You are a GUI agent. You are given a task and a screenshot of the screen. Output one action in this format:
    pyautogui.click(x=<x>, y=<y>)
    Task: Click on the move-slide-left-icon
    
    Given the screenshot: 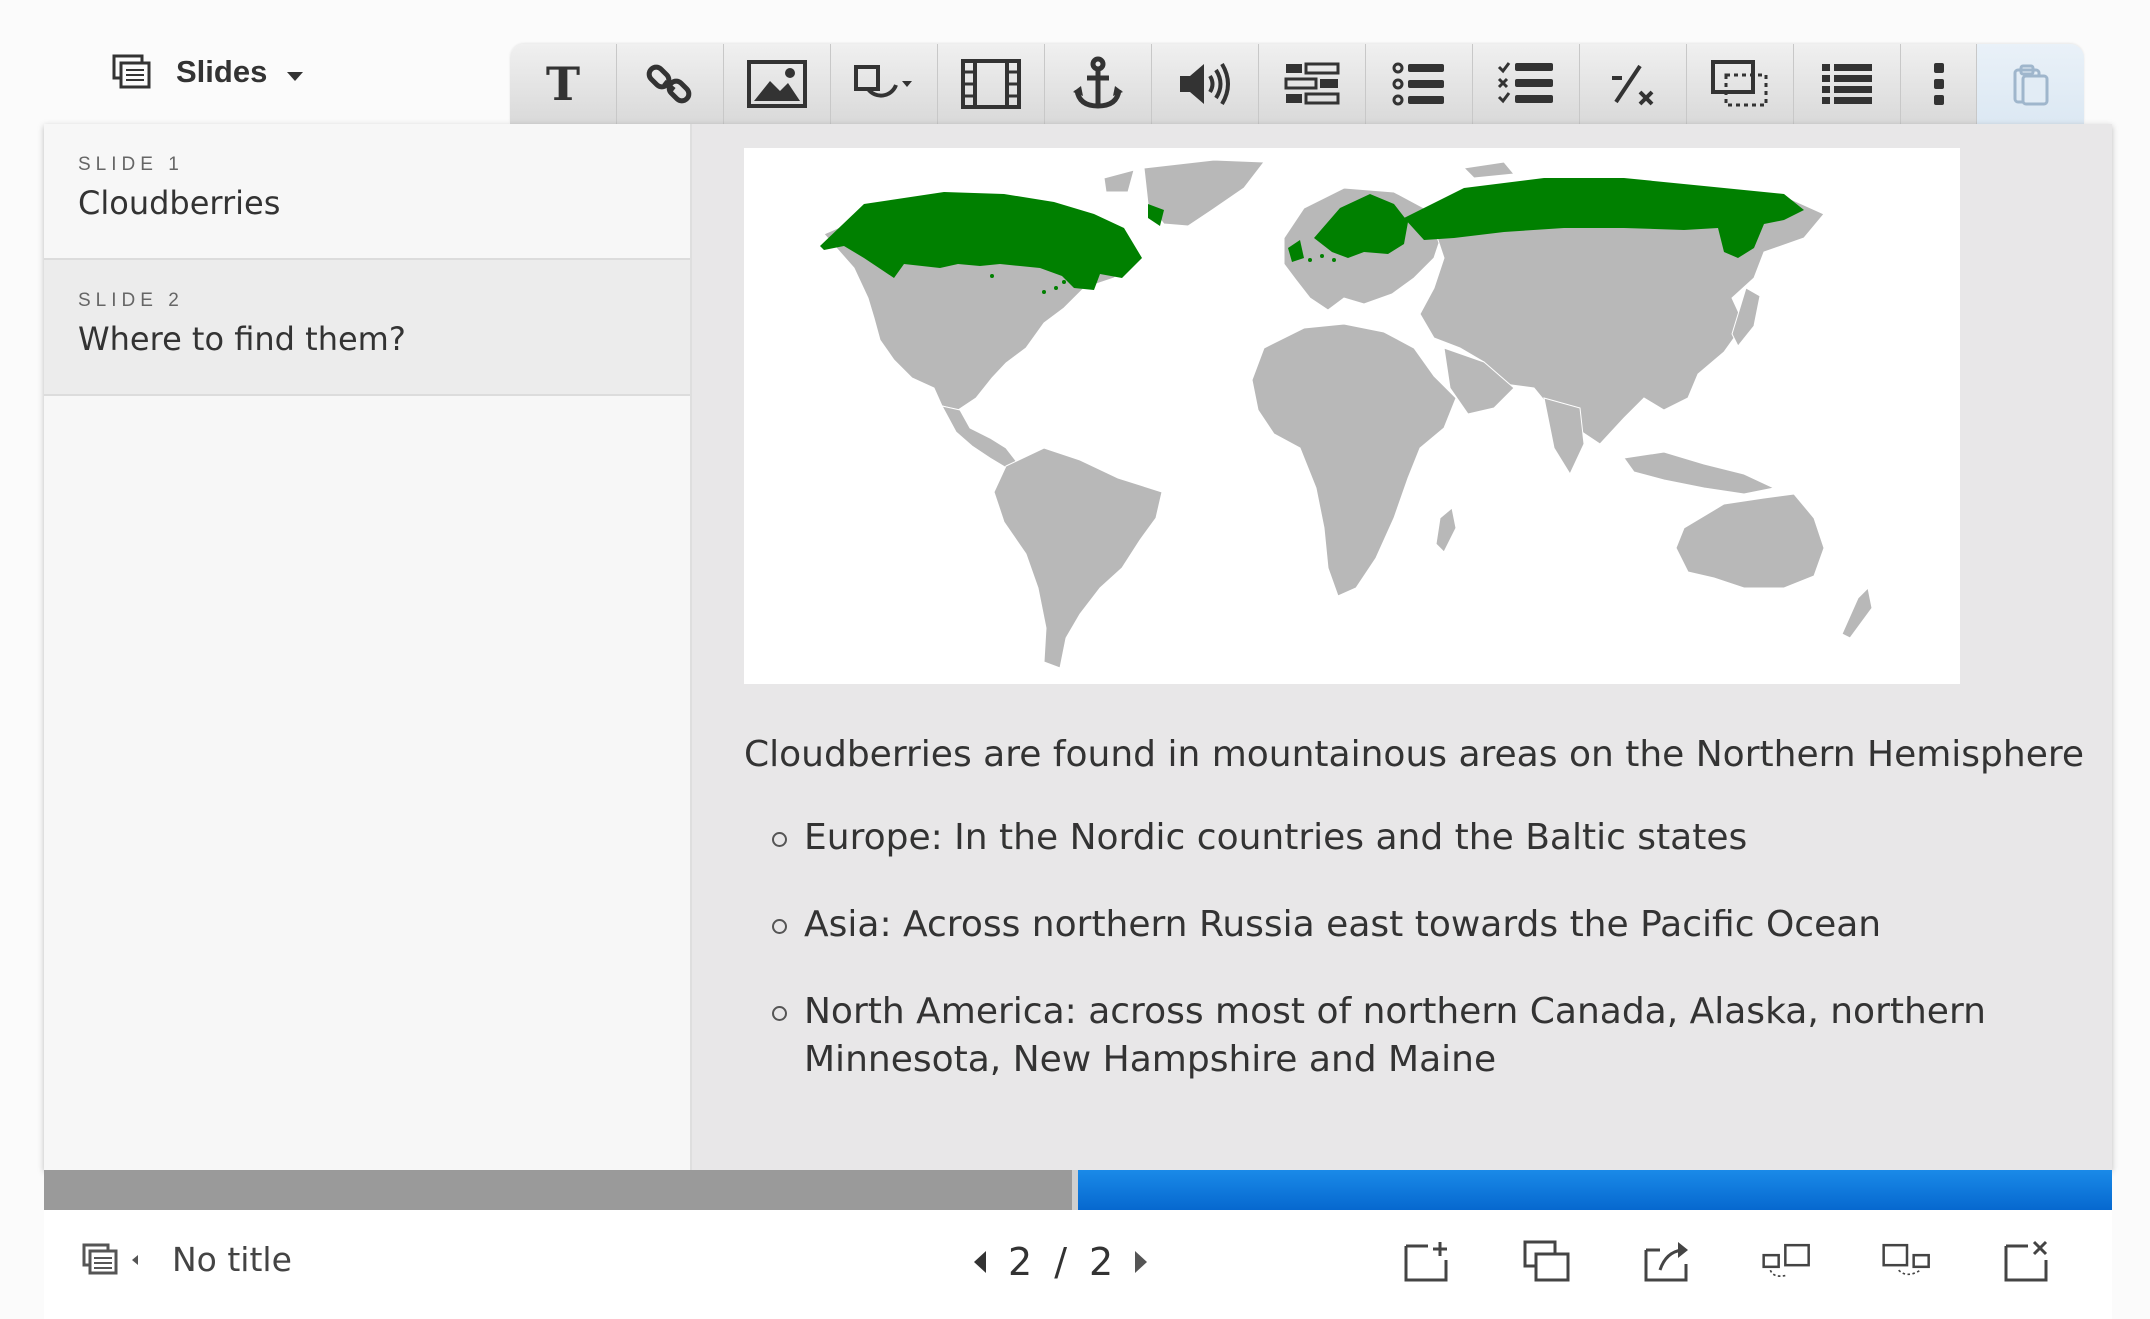 What is the action you would take?
    pyautogui.click(x=1787, y=1261)
    